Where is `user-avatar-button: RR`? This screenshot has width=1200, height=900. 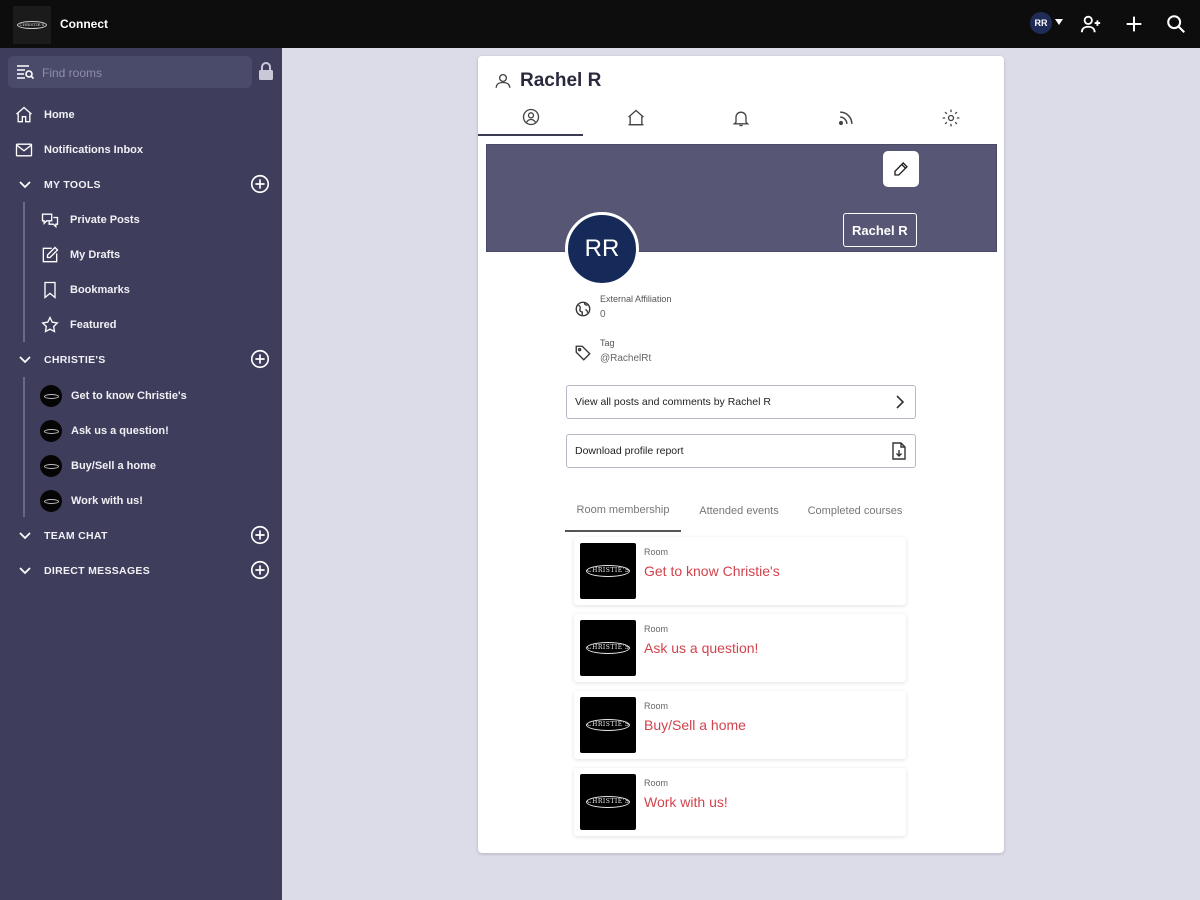 user-avatar-button: RR is located at coordinates (1041, 23).